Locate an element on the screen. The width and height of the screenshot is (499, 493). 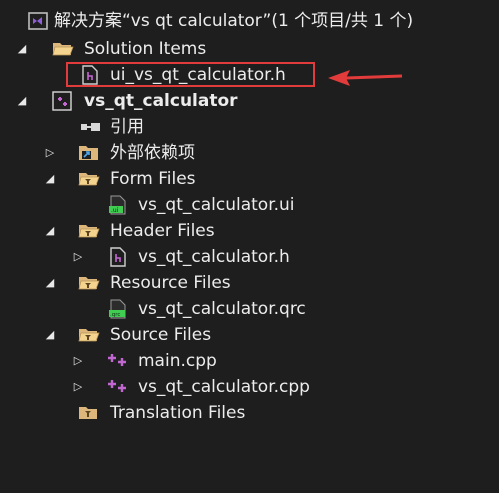
source-main-label: main.cpp is located at coordinates (177, 361).